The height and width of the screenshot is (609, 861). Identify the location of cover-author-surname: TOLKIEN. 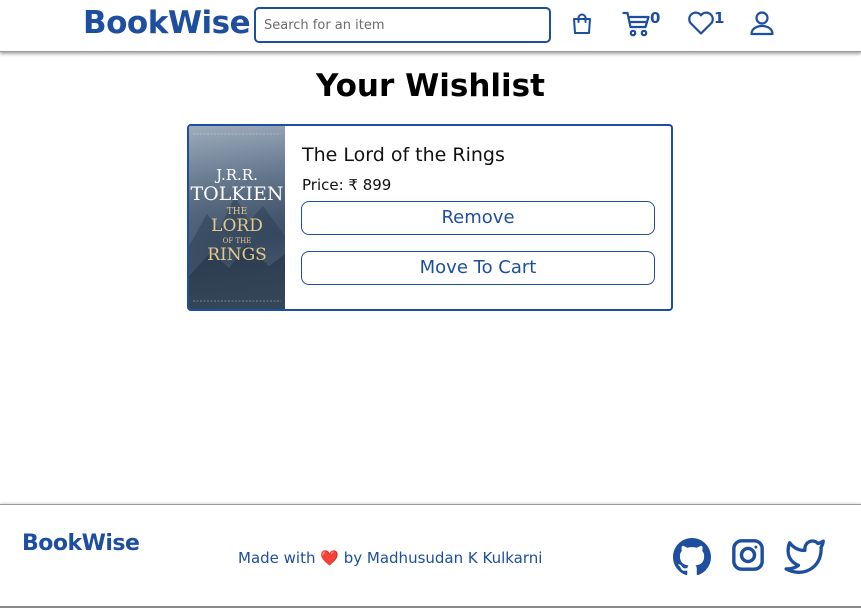
(236, 194).